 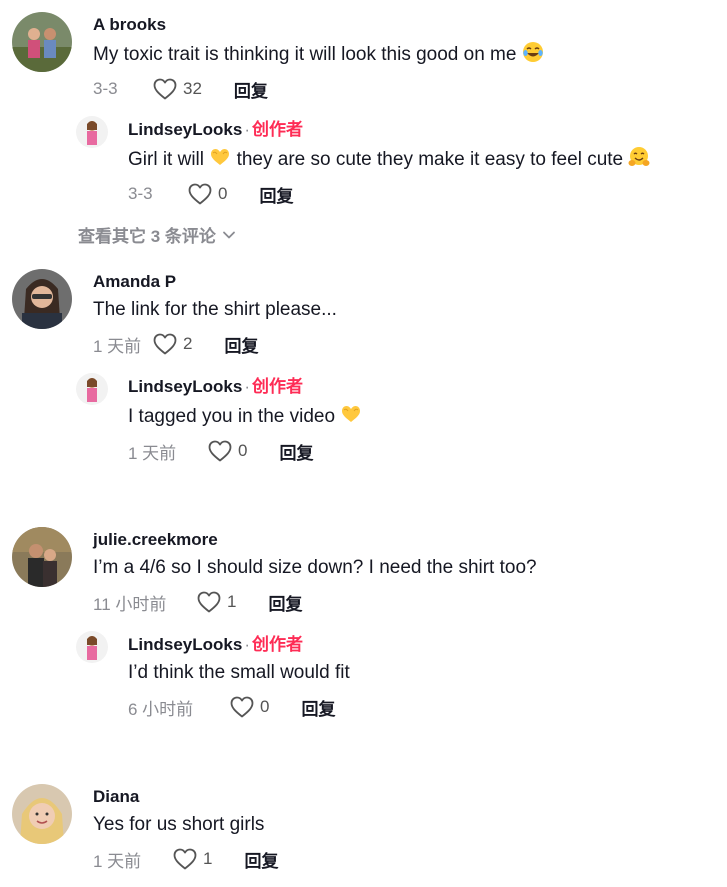 What do you see at coordinates (215, 344) in the screenshot?
I see `comment-meta: 1 天前 2 回复` at bounding box center [215, 344].